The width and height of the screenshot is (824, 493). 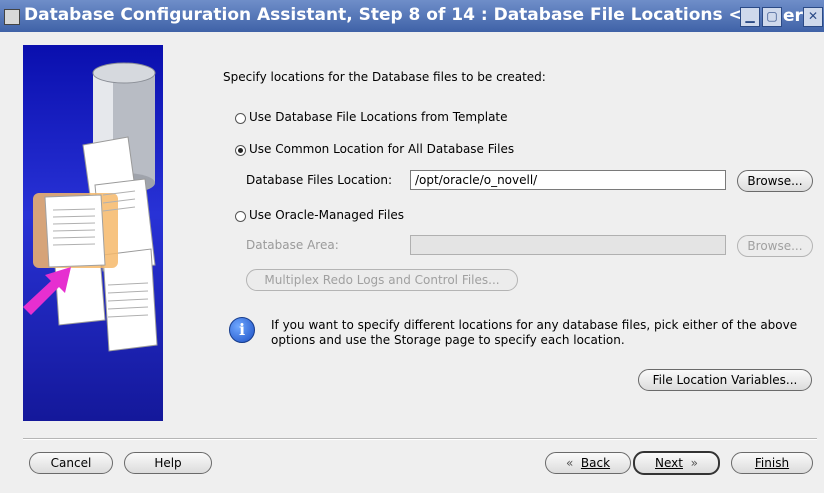 What do you see at coordinates (240, 118) in the screenshot?
I see `radio-template-locations` at bounding box center [240, 118].